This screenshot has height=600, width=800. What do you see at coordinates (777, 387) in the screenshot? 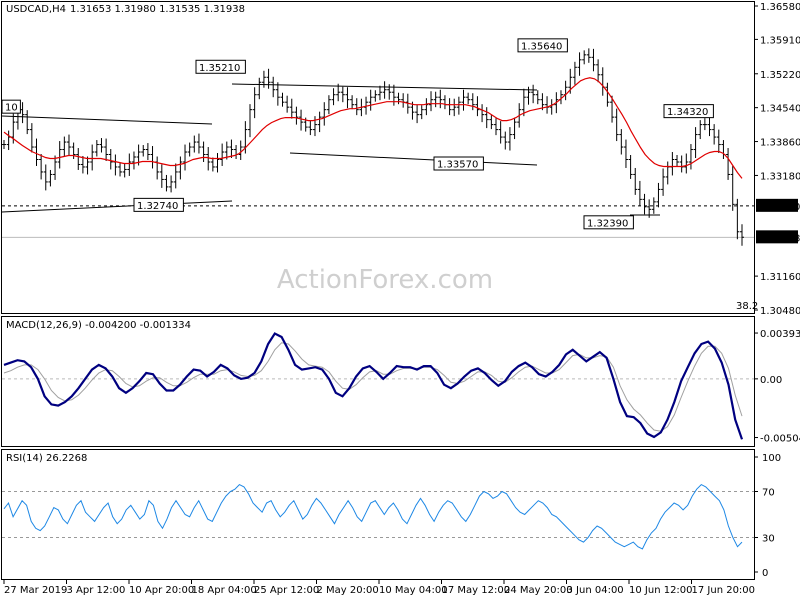
I see `macd-y-axis: 0.003939 0.00 -0.005044` at bounding box center [777, 387].